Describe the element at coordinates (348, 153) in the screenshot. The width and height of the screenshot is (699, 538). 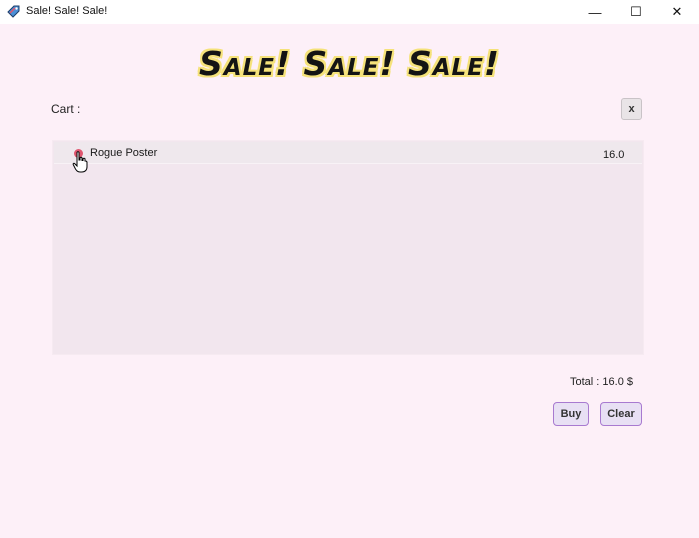
I see `cart-item-row: Rogue Poster 16.0` at that location.